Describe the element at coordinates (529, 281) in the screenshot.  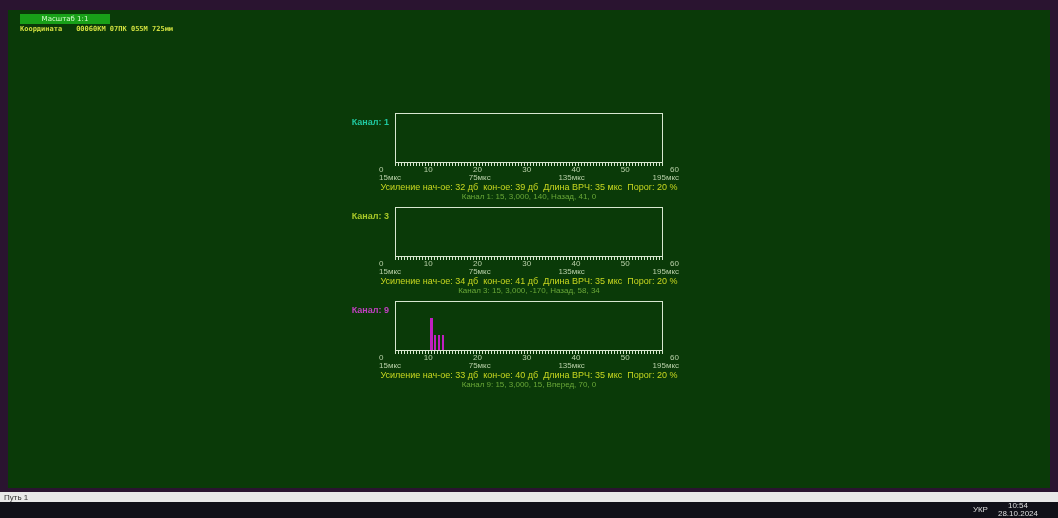
I see `channel-settings: Усиление нач-ое: 34 дб кон-ое: 41 дб Длина ВРЧ: 35 мкс Порог: 20 %` at that location.